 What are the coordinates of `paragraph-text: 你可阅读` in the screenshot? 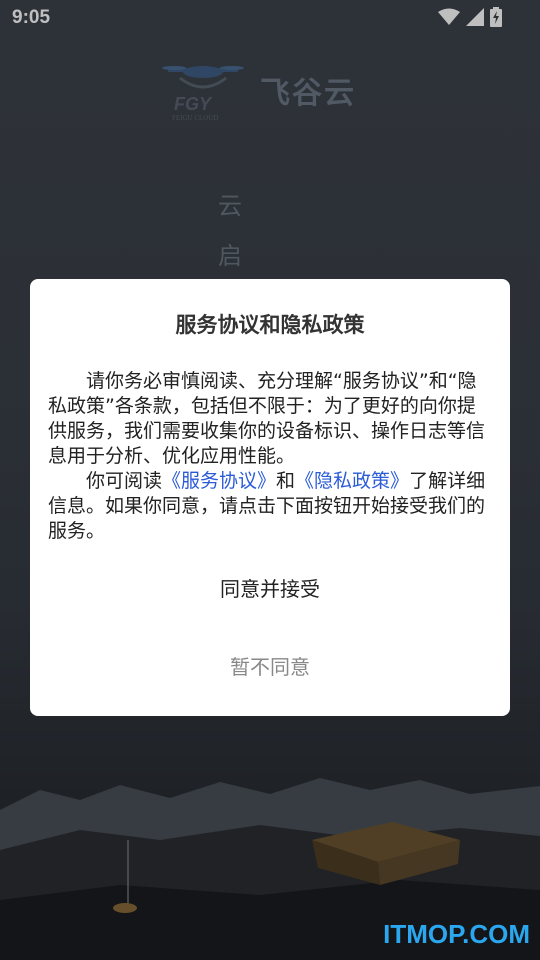 It's located at (124, 481).